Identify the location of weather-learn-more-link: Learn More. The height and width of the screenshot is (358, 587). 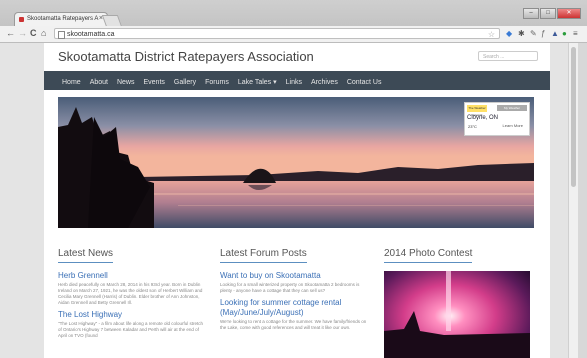
(513, 125).